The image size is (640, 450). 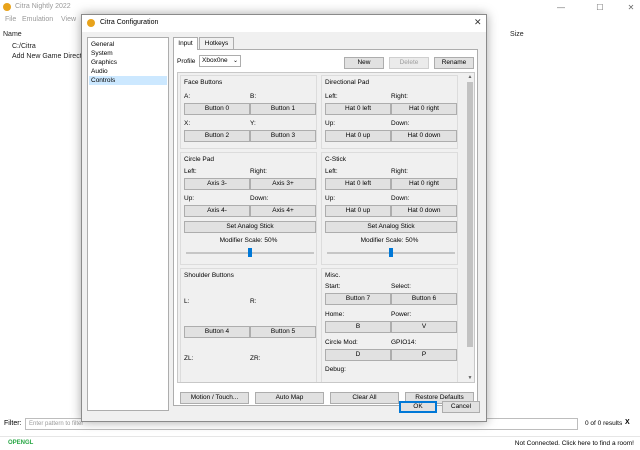 What do you see at coordinates (185, 43) in the screenshot?
I see `tab-input: Input` at bounding box center [185, 43].